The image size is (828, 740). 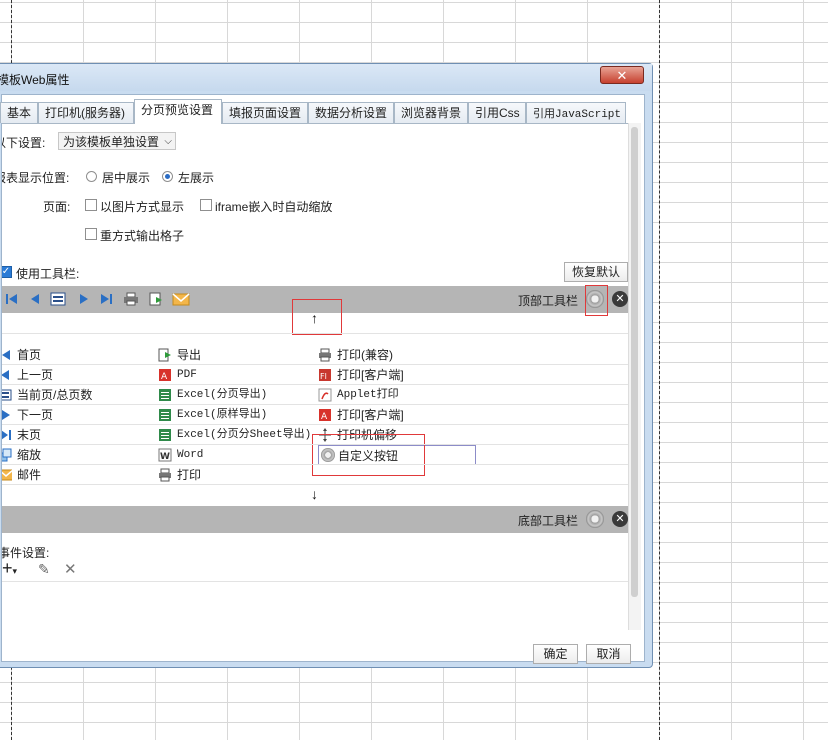 I want to click on ok-button: 确定, so click(x=555, y=654).